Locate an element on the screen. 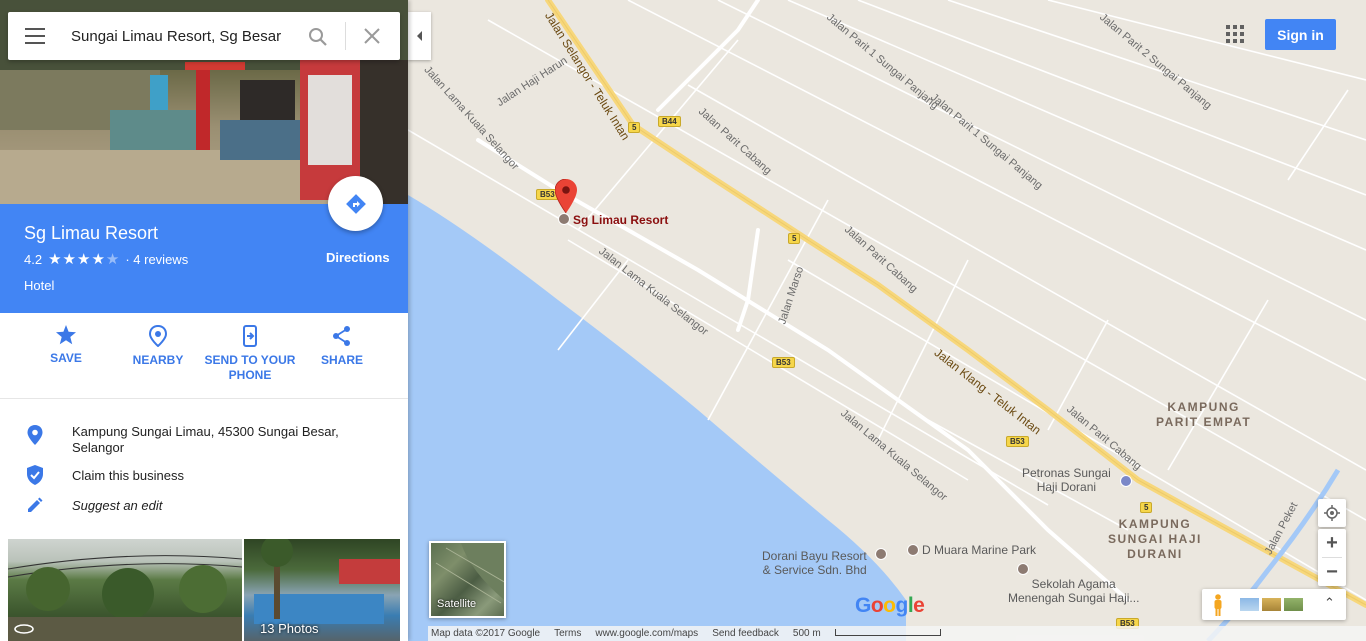 The height and width of the screenshot is (641, 1366). claim-business-link: Claim this business is located at coordinates (128, 476).